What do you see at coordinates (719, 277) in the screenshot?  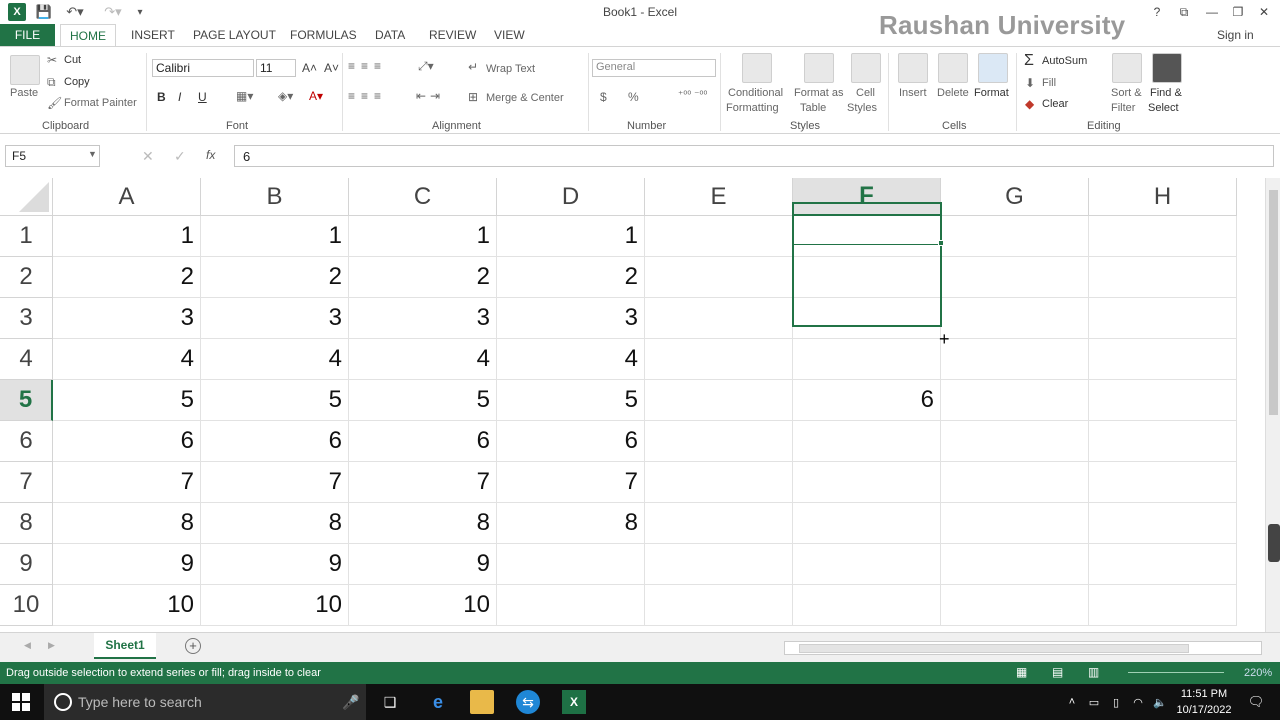 I see `cell-e2` at bounding box center [719, 277].